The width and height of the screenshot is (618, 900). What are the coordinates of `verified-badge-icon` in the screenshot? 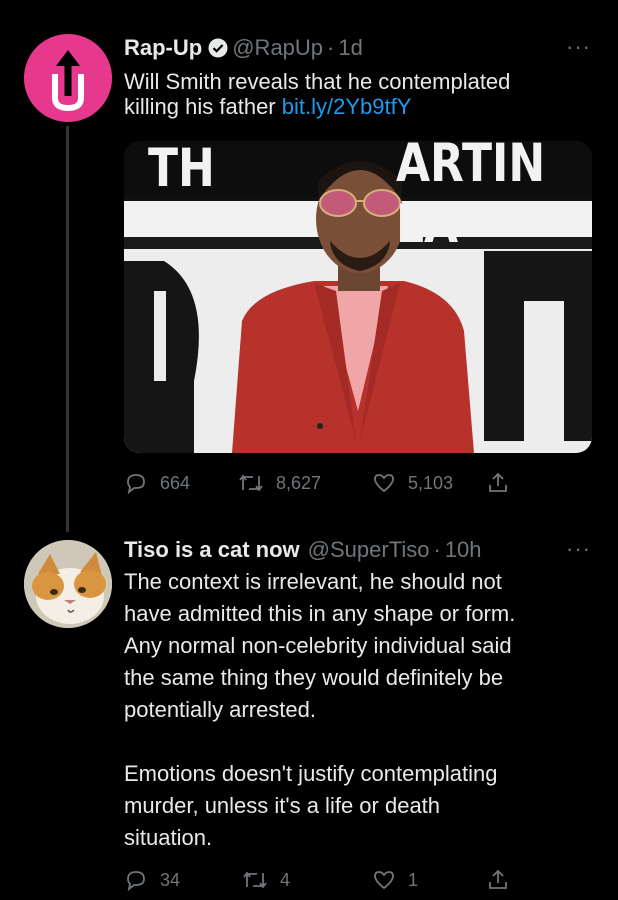 It's located at (218, 48).